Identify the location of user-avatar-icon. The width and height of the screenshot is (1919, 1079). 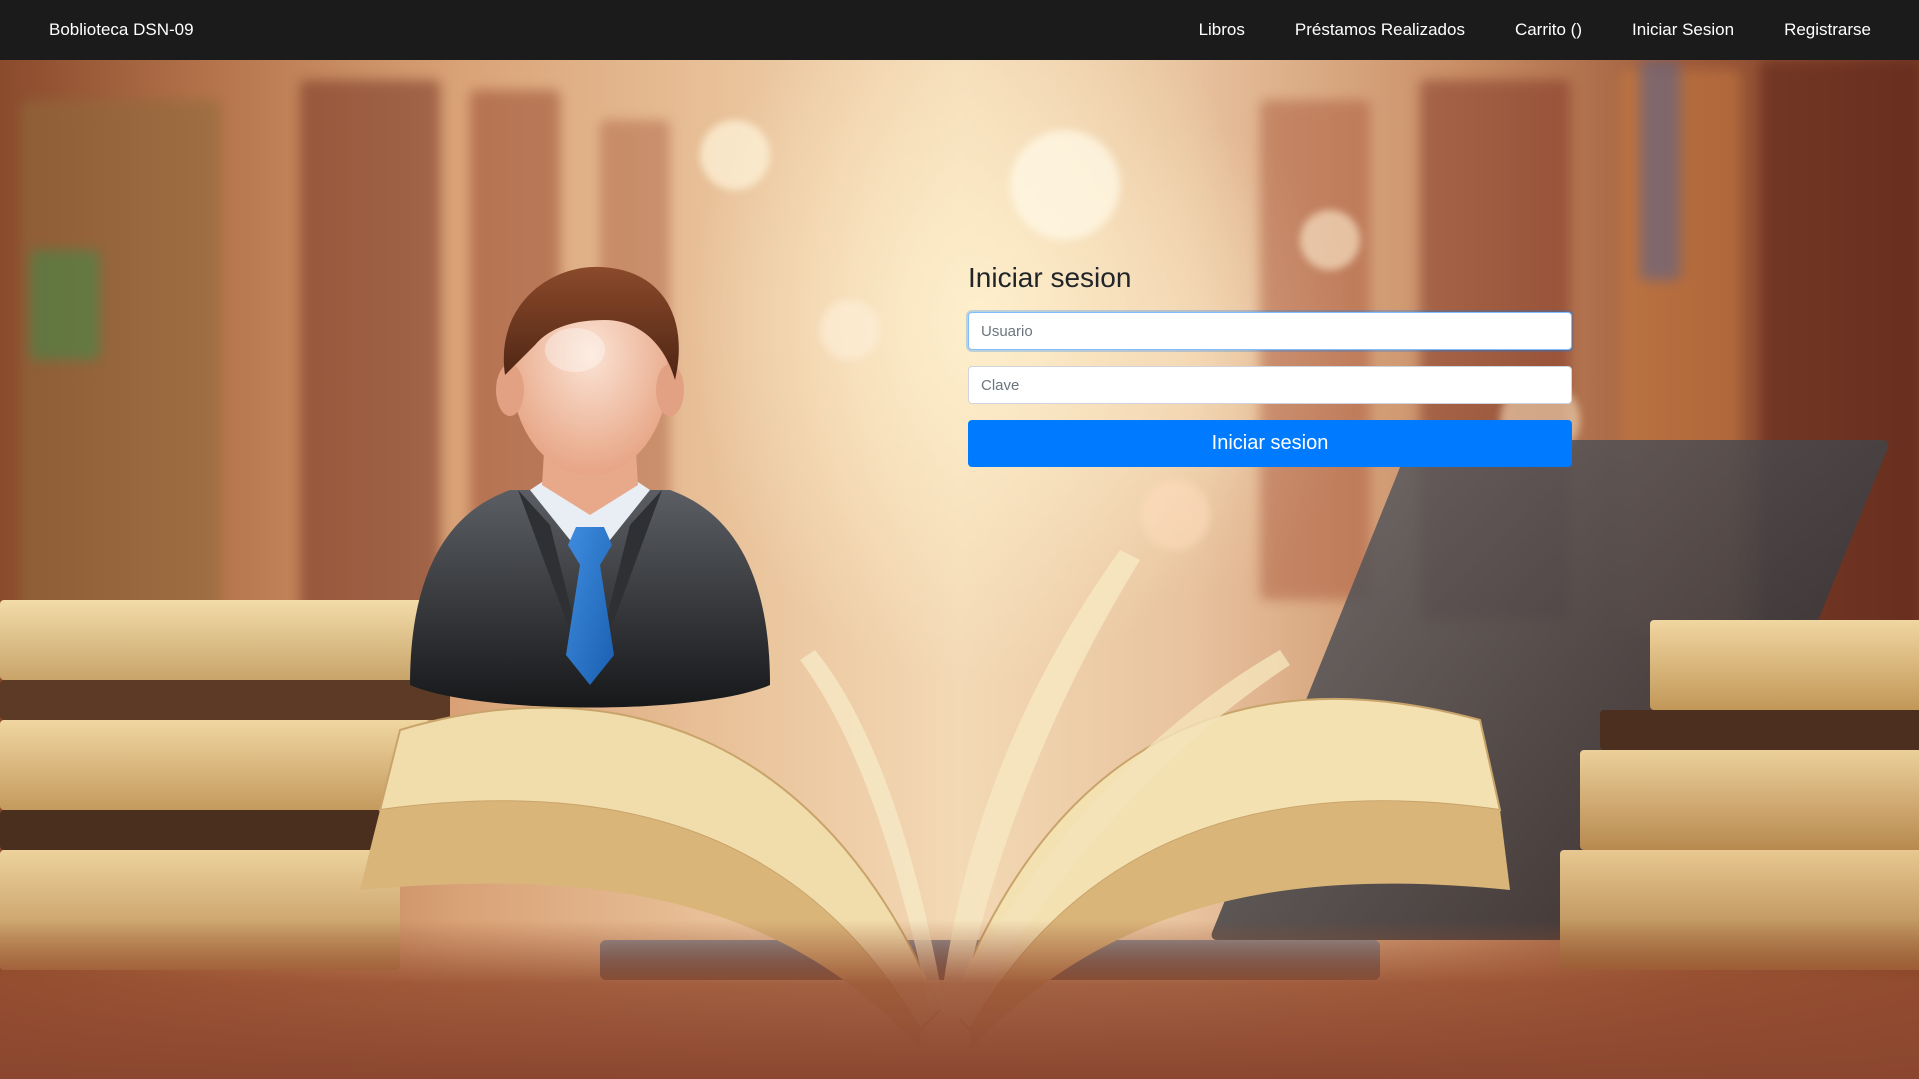
(590, 487).